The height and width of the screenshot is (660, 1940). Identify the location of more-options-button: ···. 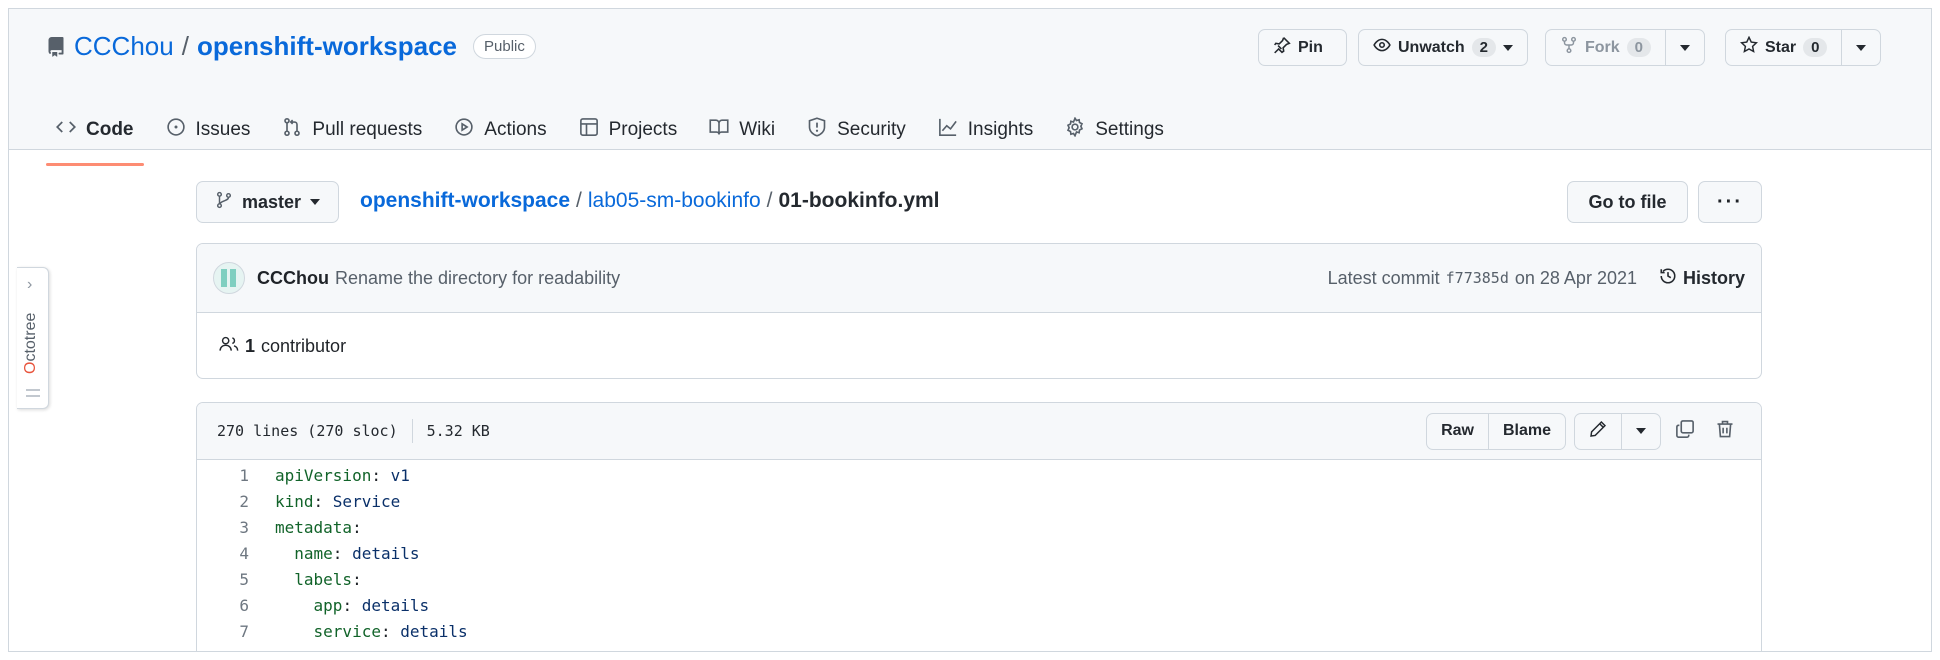
(1730, 202).